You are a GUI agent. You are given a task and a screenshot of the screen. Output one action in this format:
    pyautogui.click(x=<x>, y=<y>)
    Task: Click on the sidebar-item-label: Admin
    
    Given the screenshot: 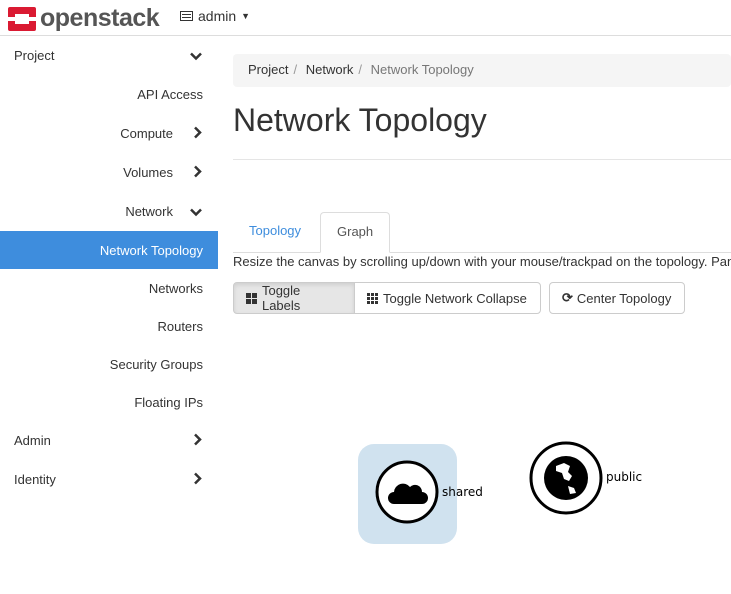 What is the action you would take?
    pyautogui.click(x=32, y=440)
    